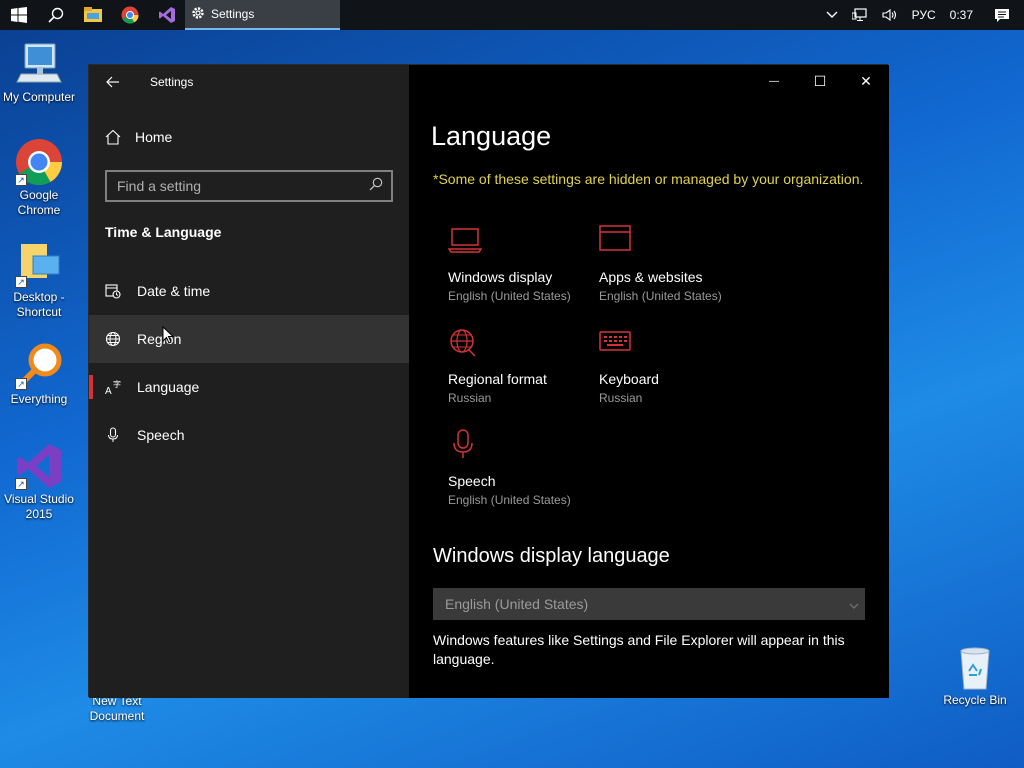 The width and height of the screenshot is (1024, 768). I want to click on chevron-down-icon, so click(854, 604).